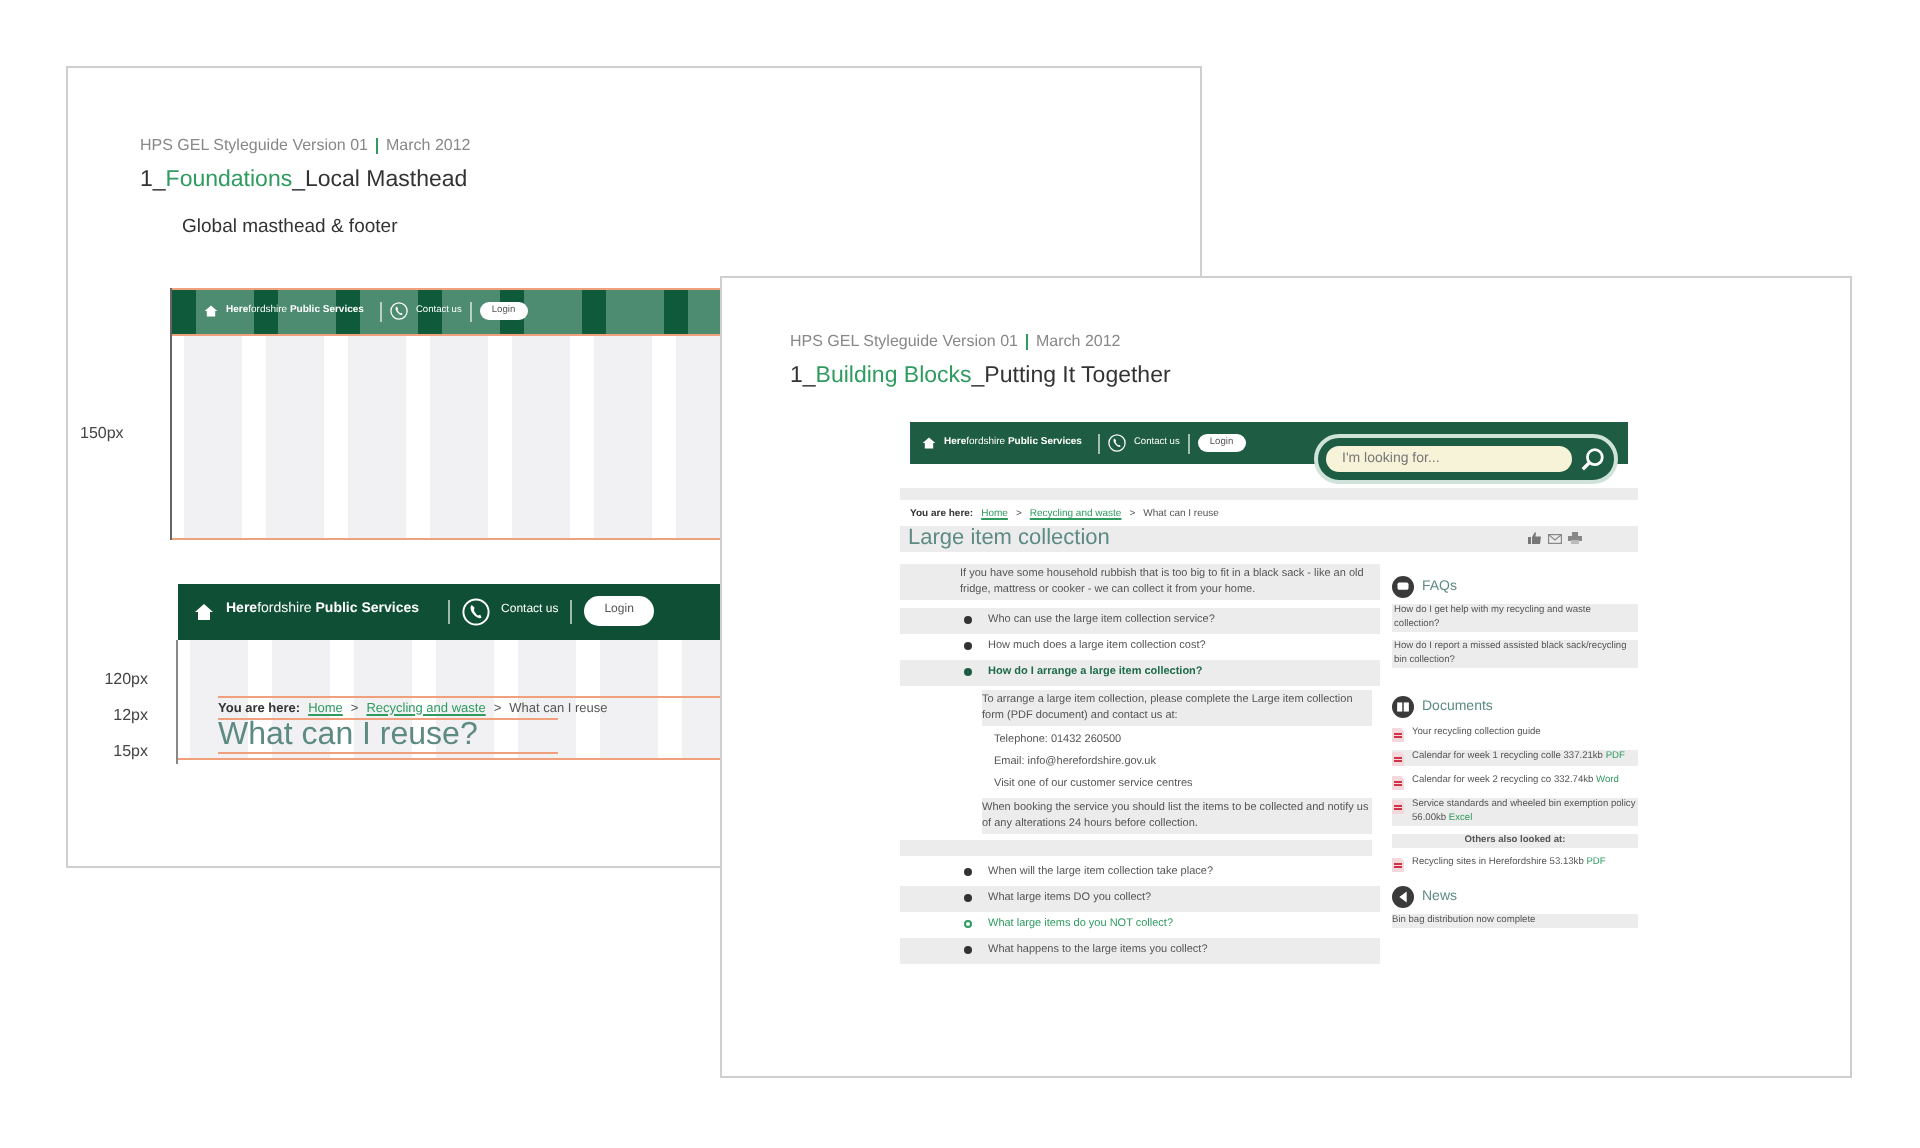 The width and height of the screenshot is (1920, 1148). I want to click on section-subtitle: Global masthead & footer, so click(291, 228).